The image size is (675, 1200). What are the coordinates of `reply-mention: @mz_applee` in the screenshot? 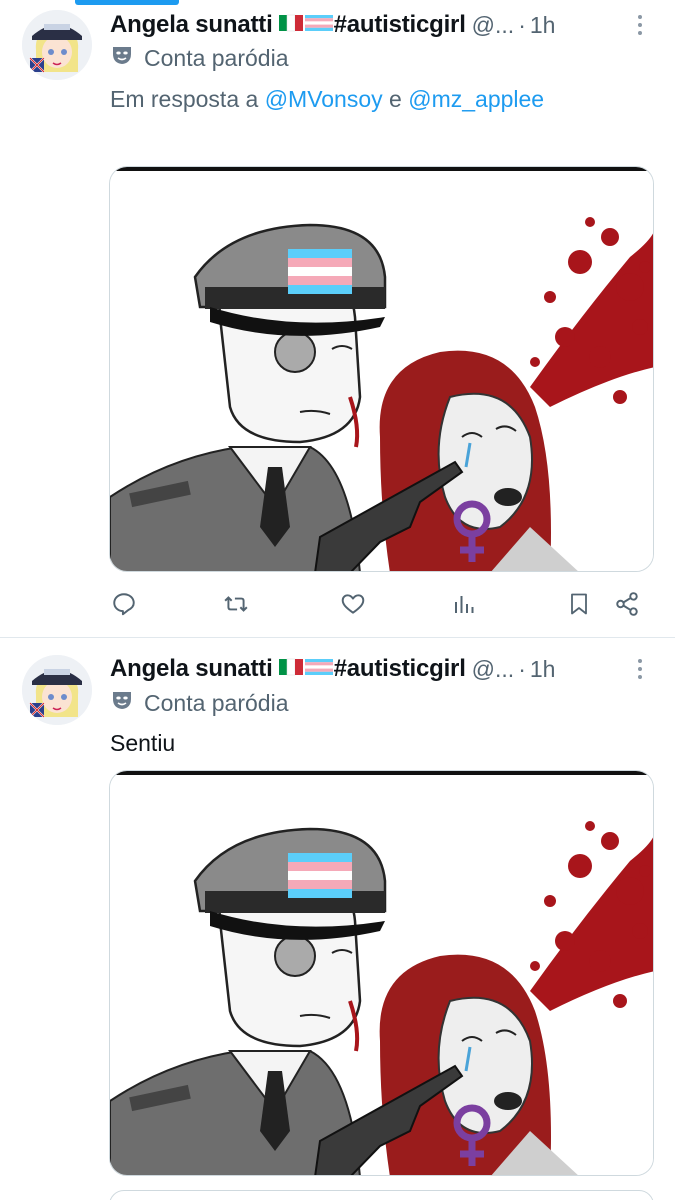 It's located at (476, 99).